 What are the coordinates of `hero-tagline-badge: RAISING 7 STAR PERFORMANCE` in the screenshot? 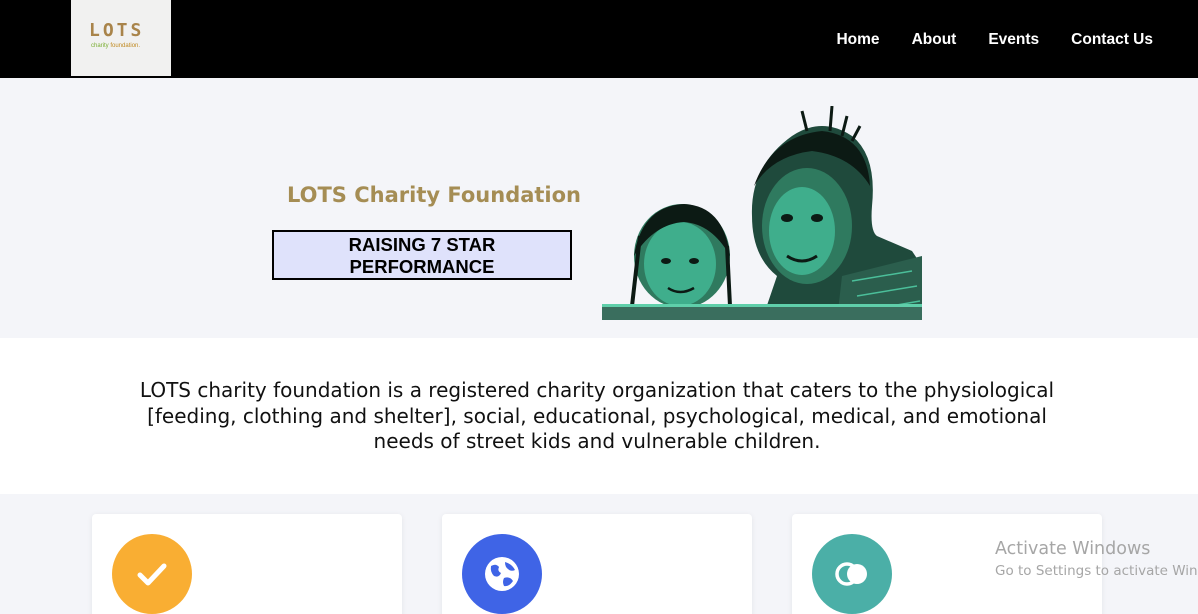 It's located at (422, 255).